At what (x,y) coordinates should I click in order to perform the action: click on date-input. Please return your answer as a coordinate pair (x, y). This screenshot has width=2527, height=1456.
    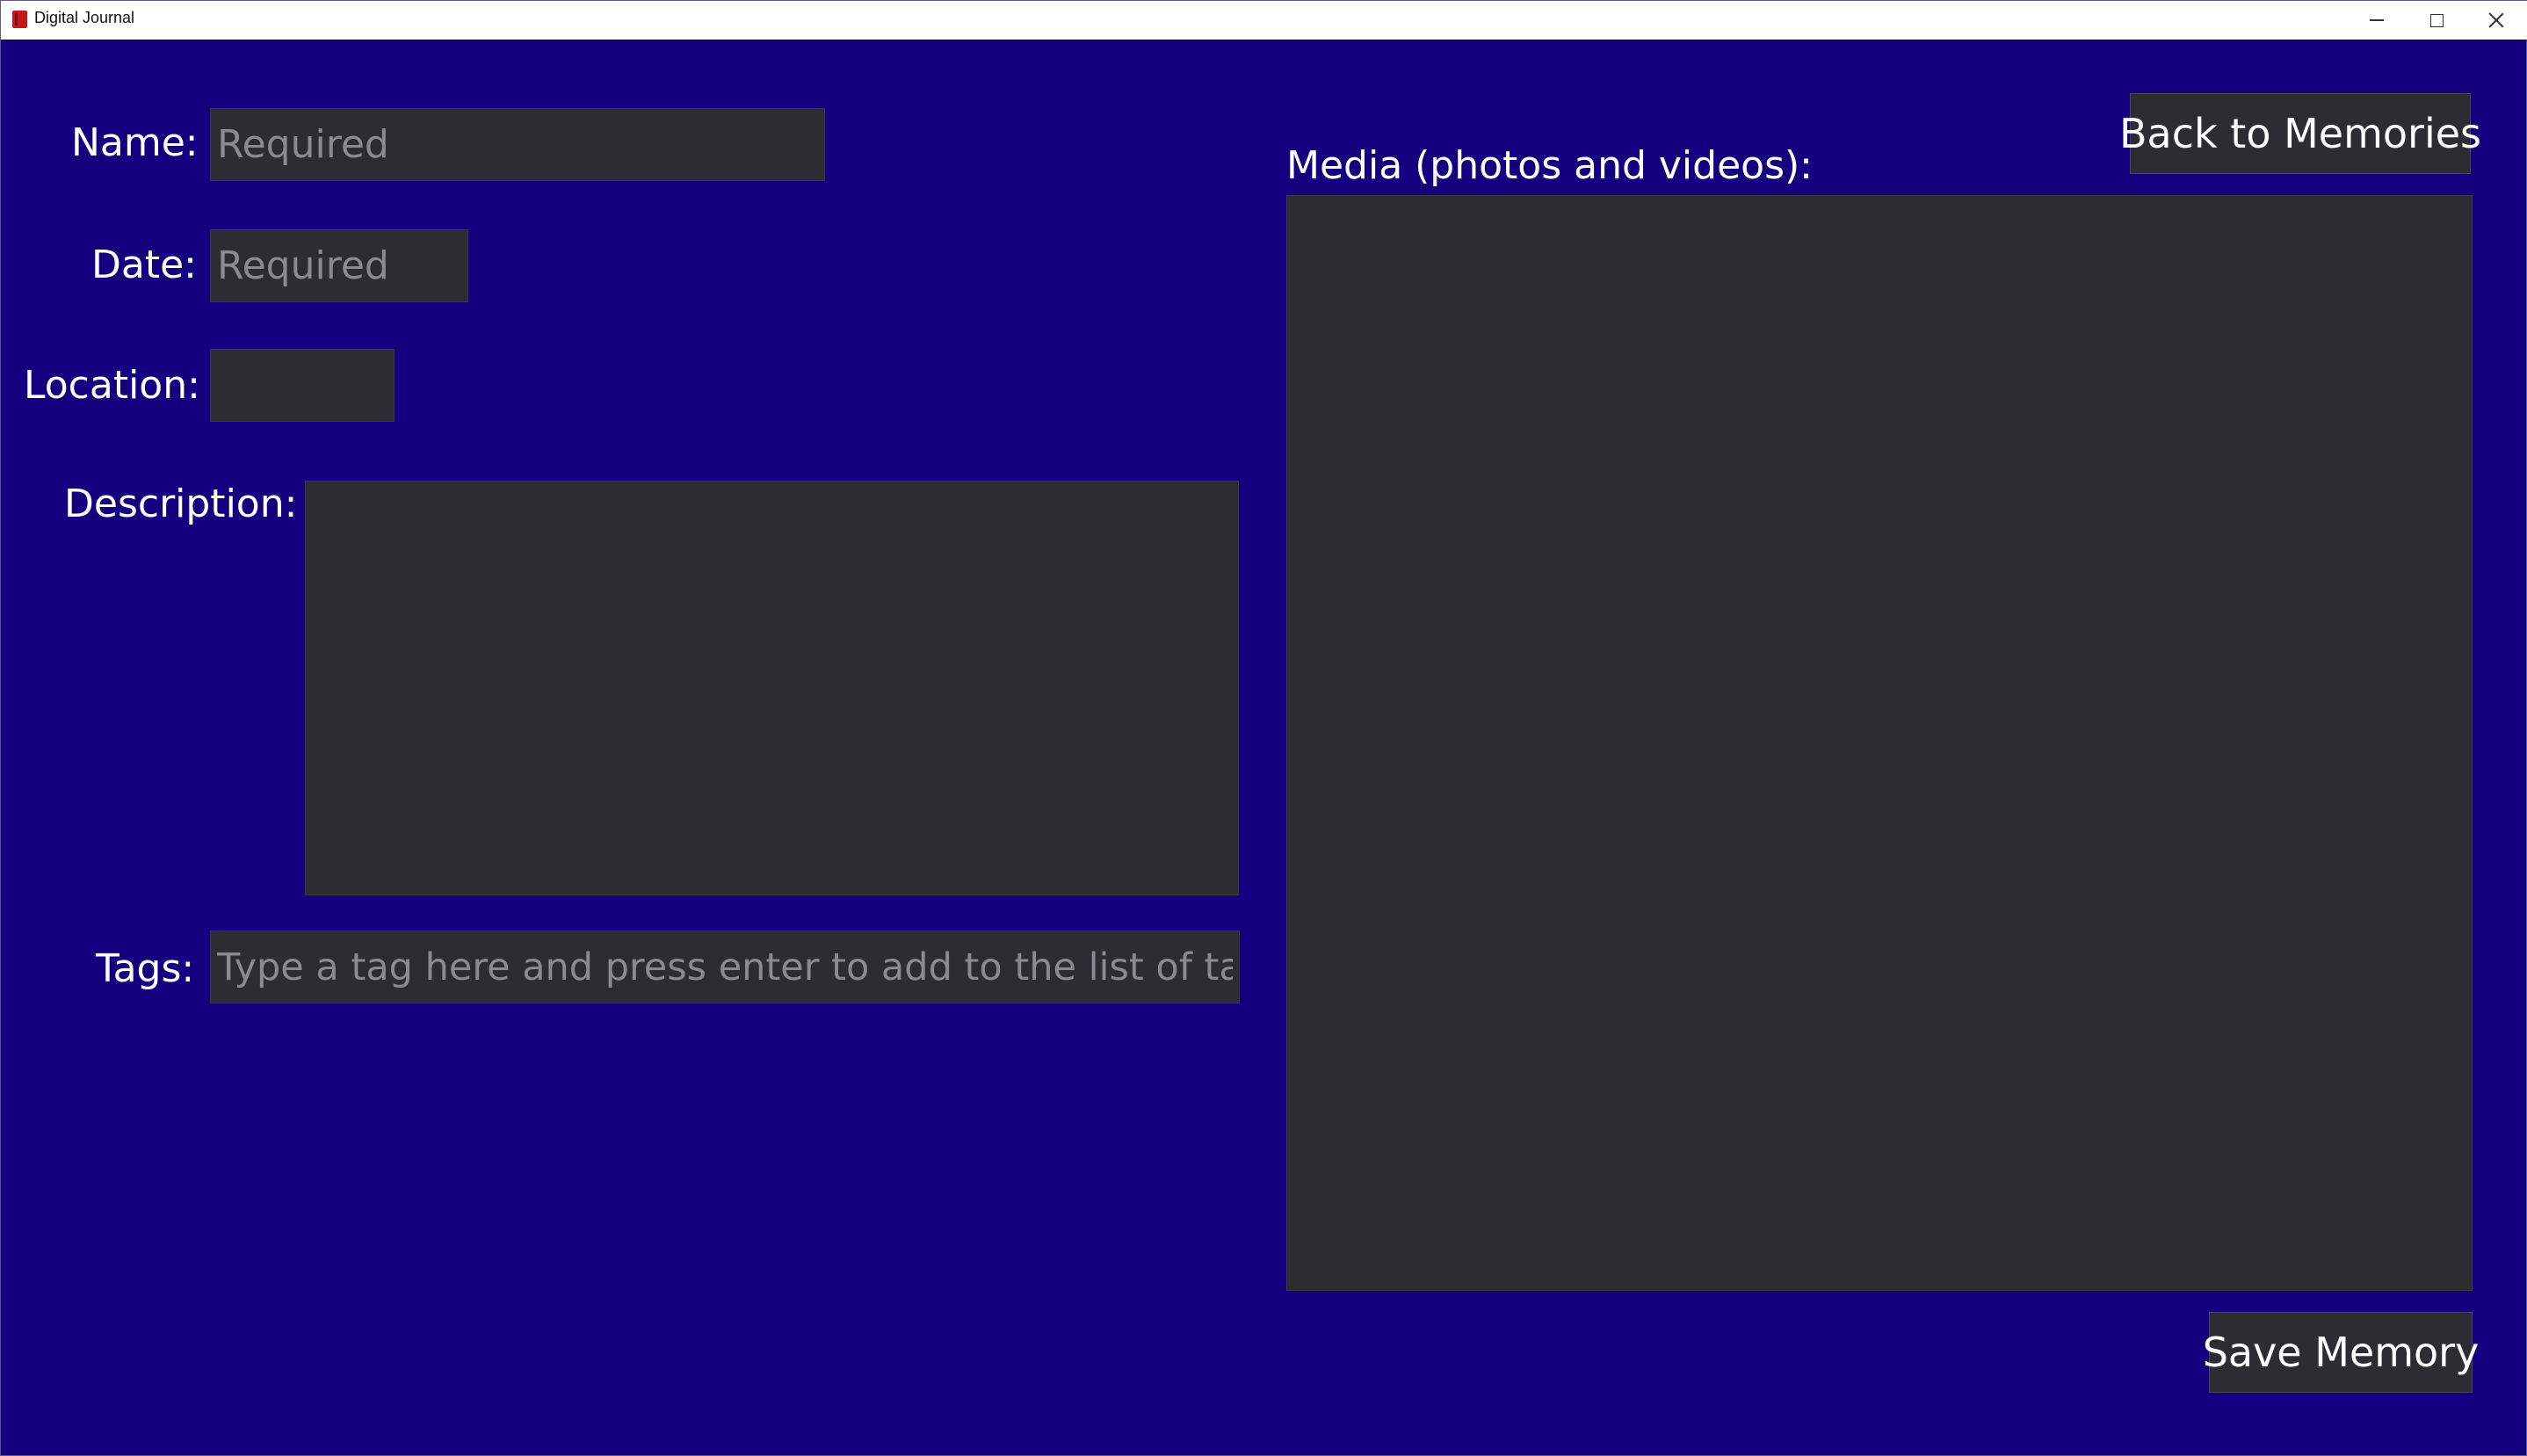
    Looking at the image, I should click on (339, 265).